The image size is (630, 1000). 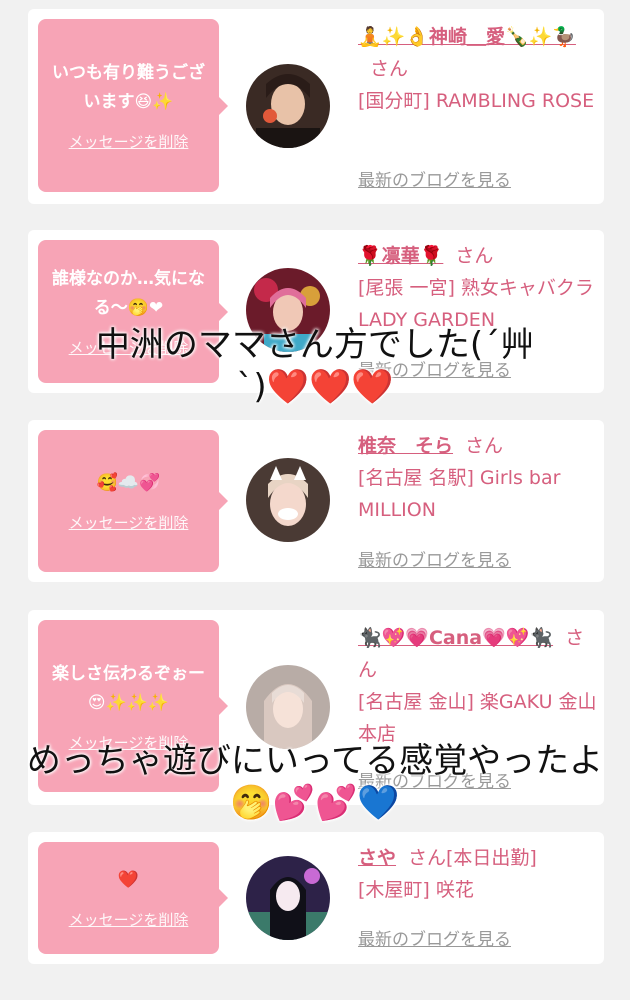 I want to click on hearts-emoji: ❤️❤️❤️, so click(x=330, y=387).